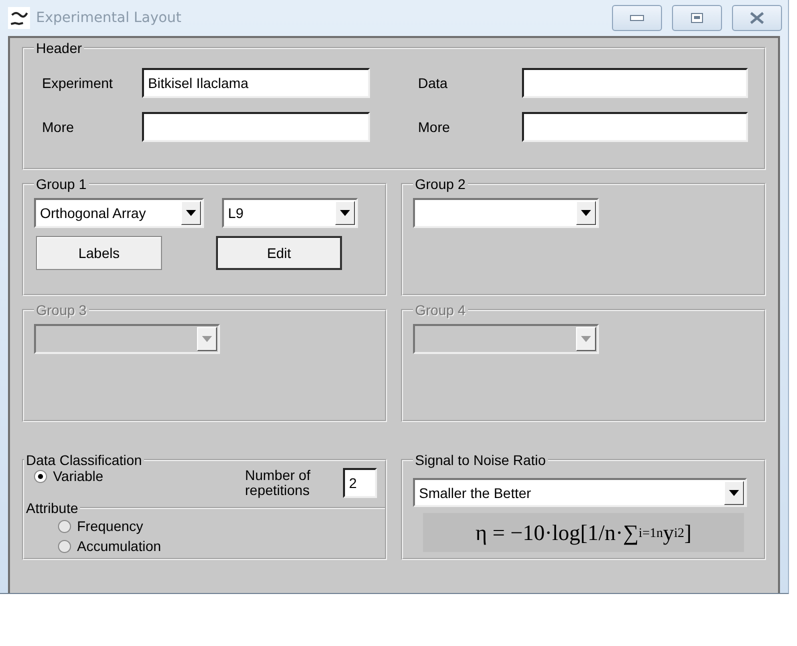  I want to click on radio-button: Frequency, so click(221, 526).